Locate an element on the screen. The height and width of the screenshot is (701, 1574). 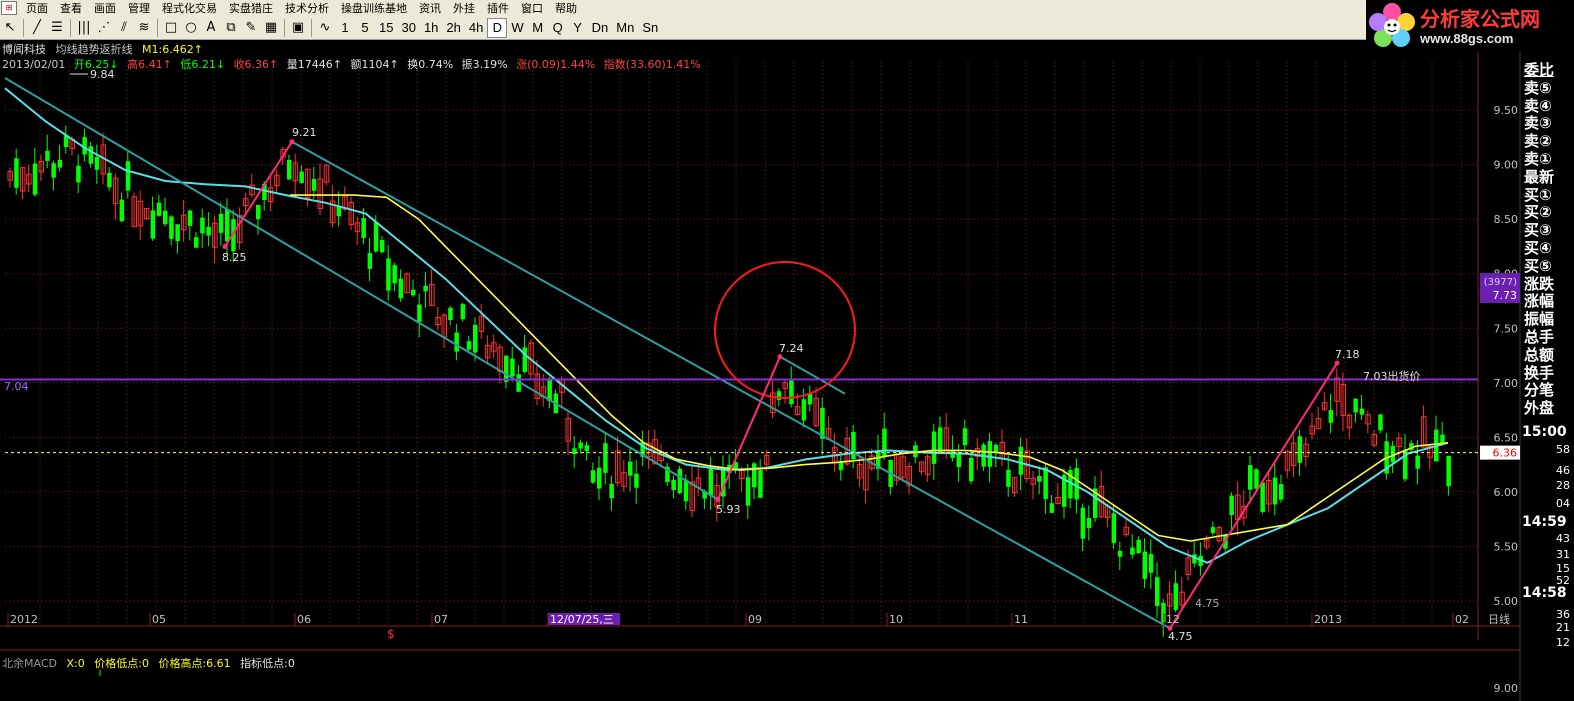
save-tool-icon: ▣ is located at coordinates (298, 28).